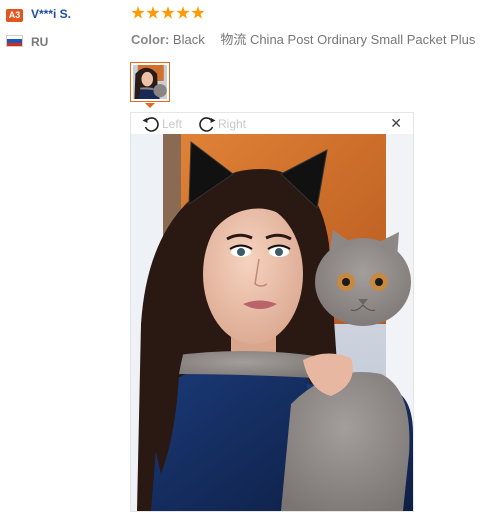 The height and width of the screenshot is (516, 482). I want to click on rotate-right-label: Right, so click(232, 123).